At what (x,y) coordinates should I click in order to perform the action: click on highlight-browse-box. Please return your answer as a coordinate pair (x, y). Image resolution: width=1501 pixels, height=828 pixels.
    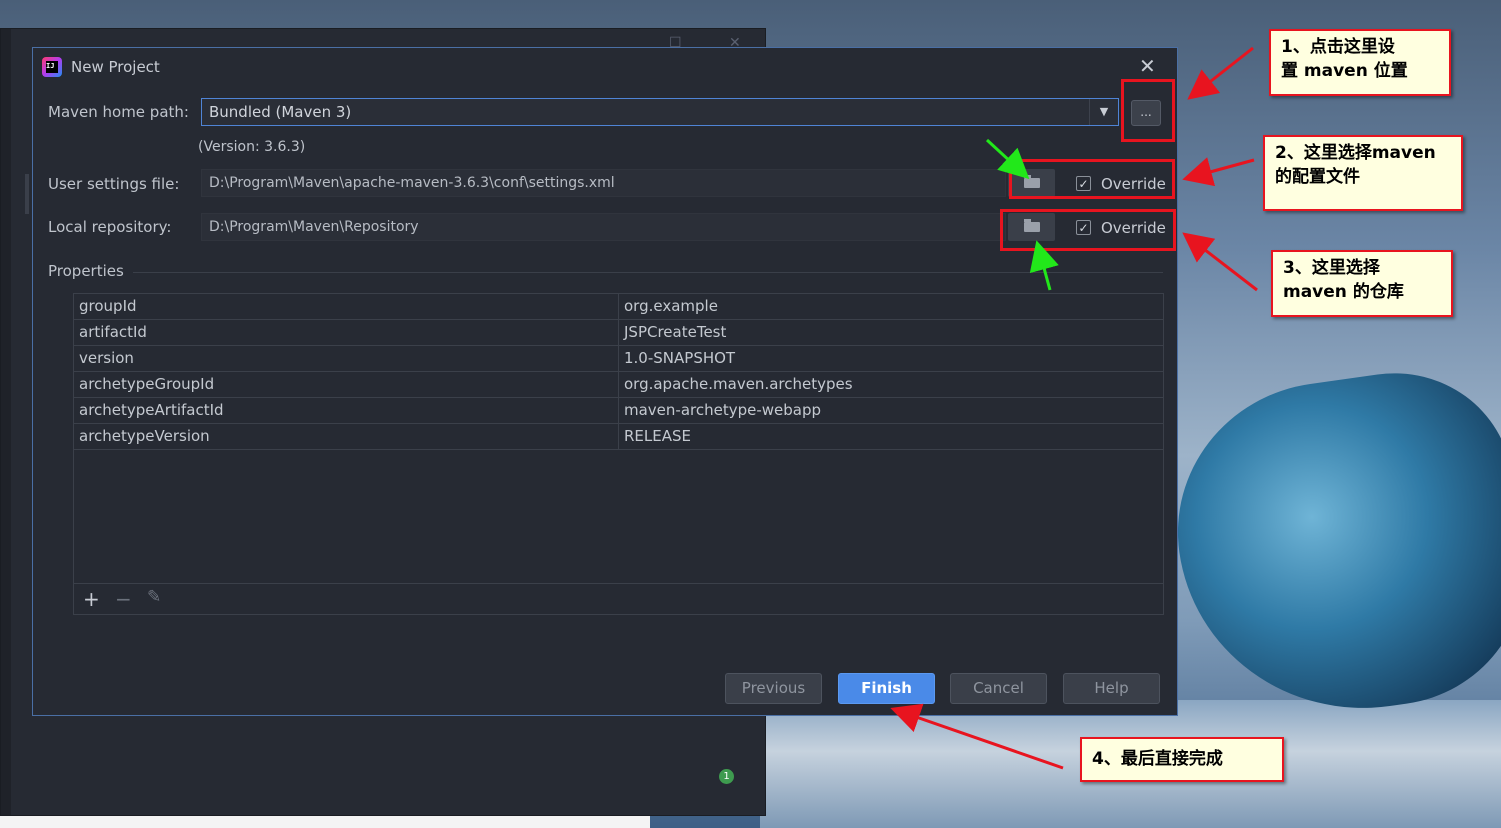
    Looking at the image, I should click on (1148, 110).